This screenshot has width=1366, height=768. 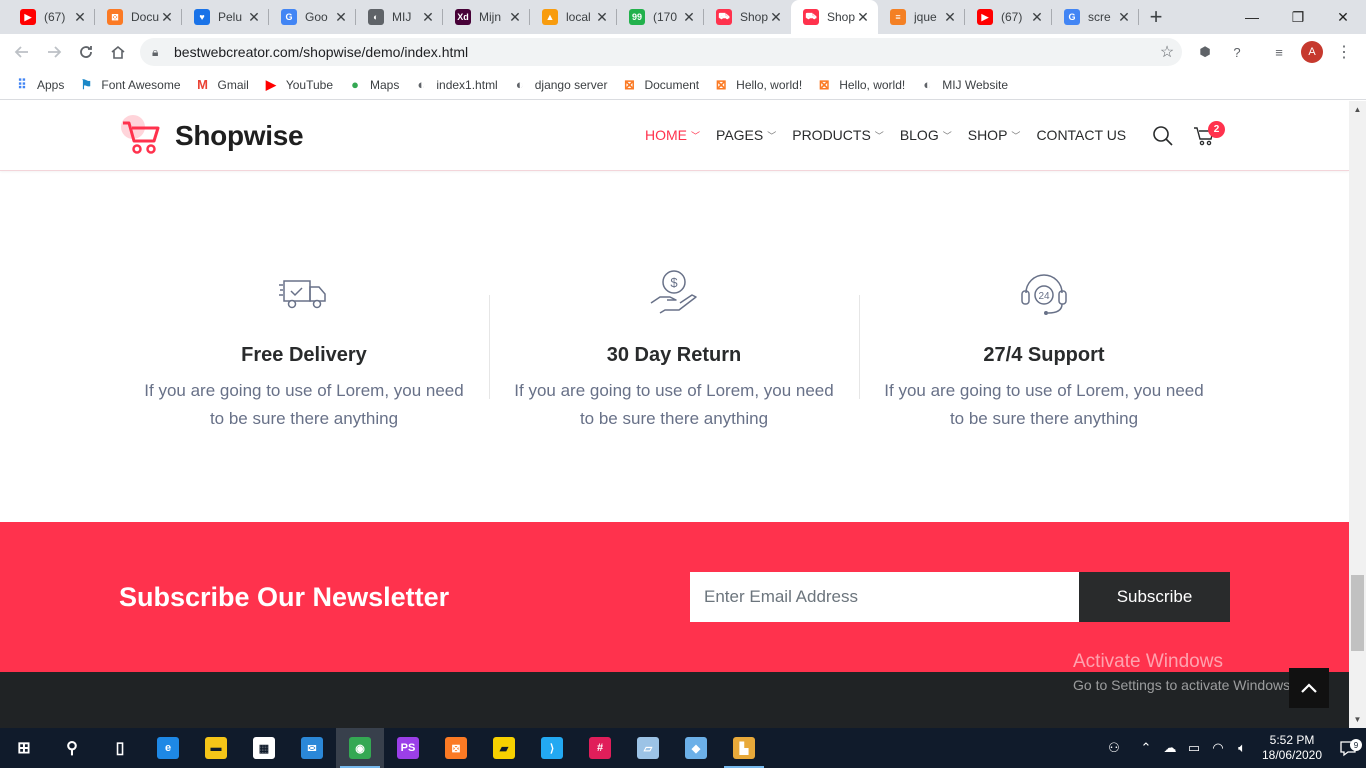 I want to click on watermark-subtitle: Go to Settings to activate Windows., so click(x=1183, y=685).